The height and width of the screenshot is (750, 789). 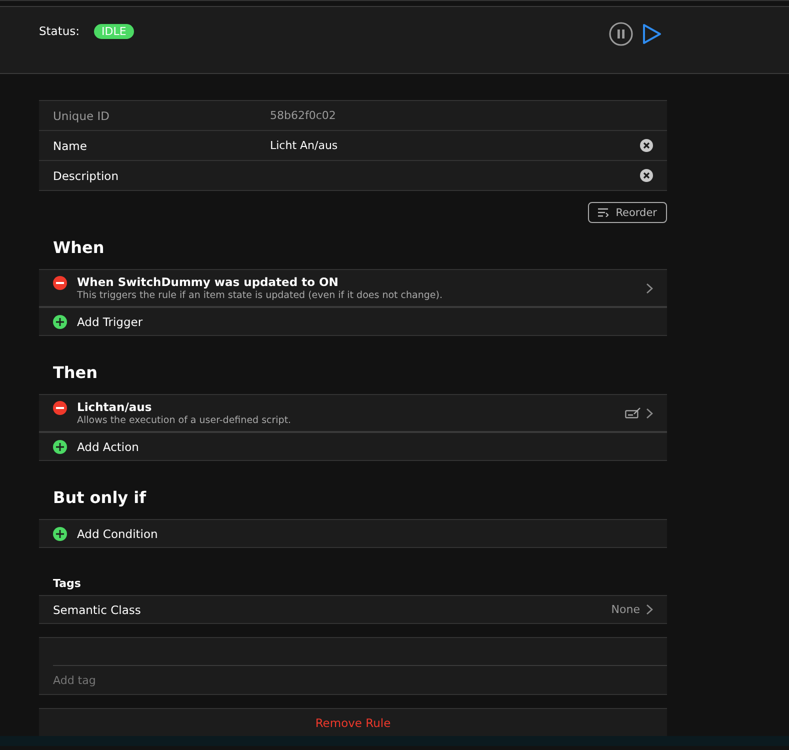 What do you see at coordinates (652, 34) in the screenshot?
I see `play-icon` at bounding box center [652, 34].